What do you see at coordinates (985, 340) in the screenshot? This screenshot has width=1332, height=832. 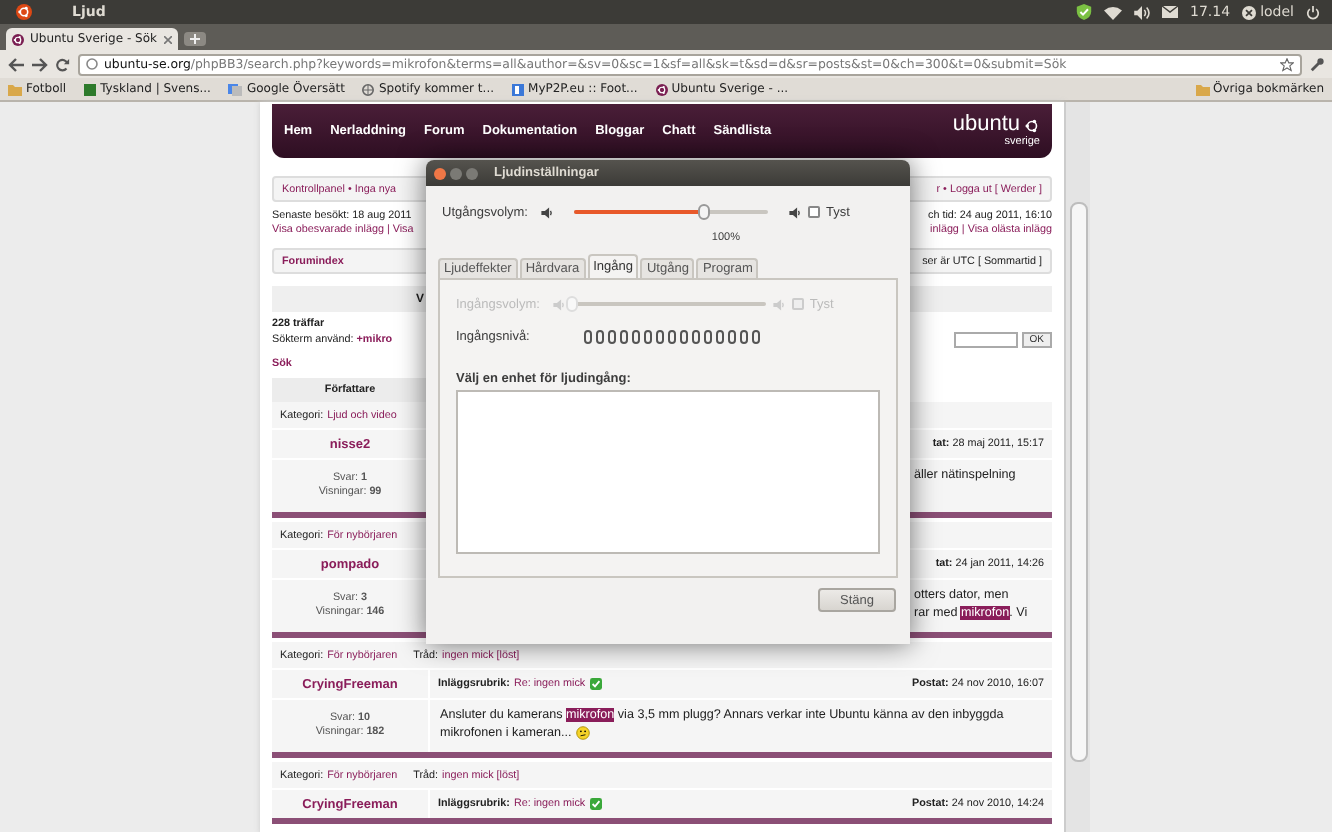 I see `search-field` at bounding box center [985, 340].